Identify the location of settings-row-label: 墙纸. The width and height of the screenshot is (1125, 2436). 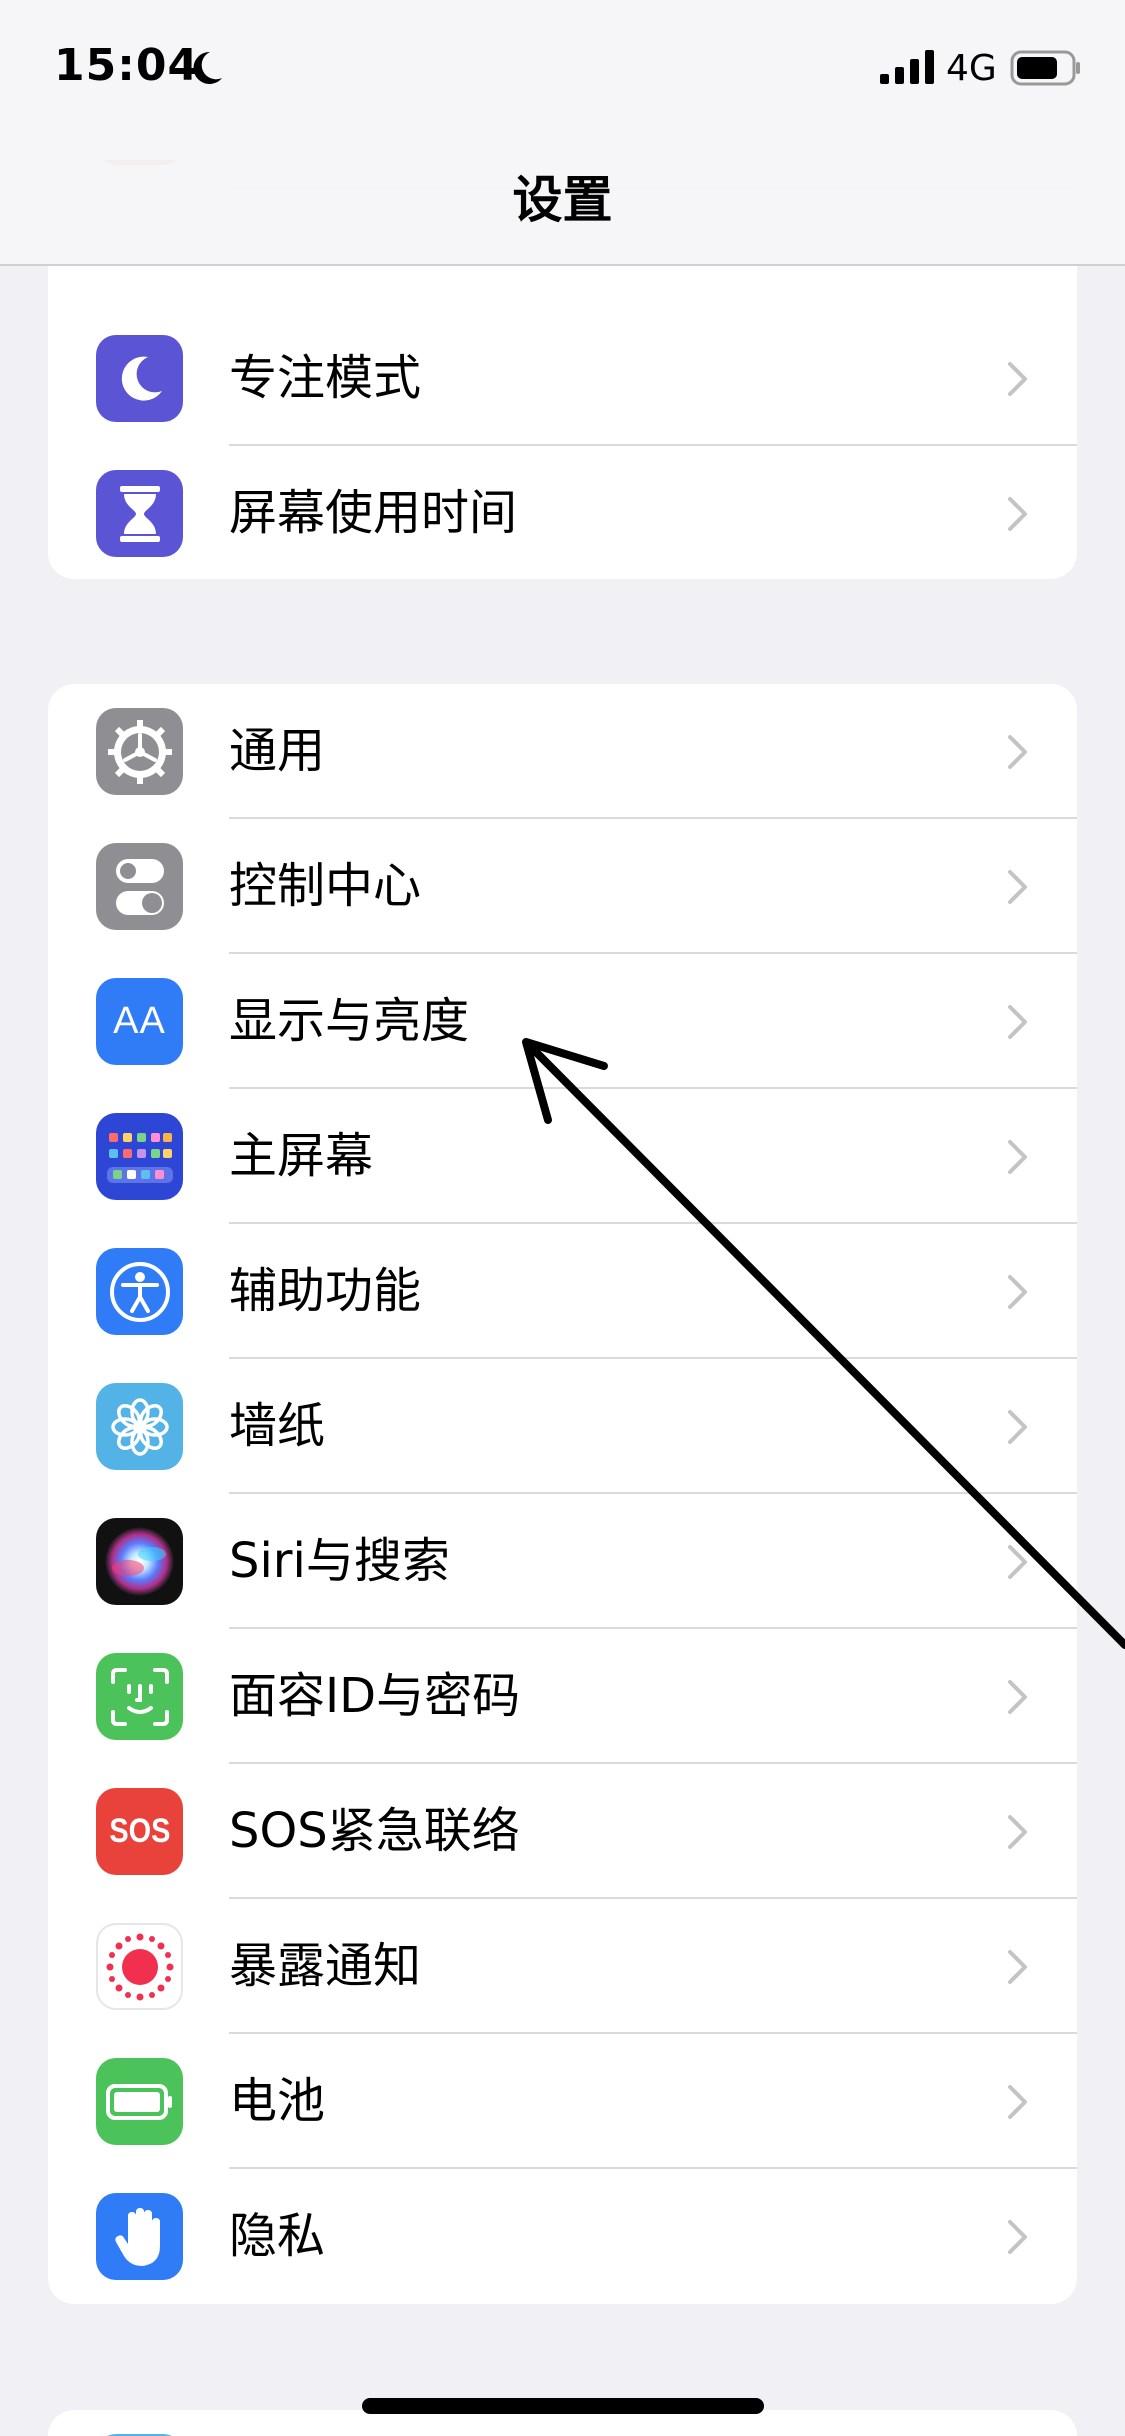
(277, 1426).